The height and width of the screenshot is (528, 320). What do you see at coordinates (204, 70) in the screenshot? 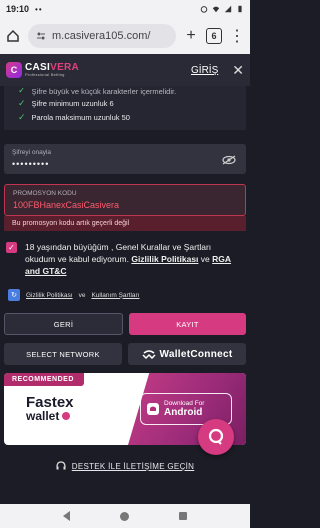
I see `login-link: GİRİŞ` at bounding box center [204, 70].